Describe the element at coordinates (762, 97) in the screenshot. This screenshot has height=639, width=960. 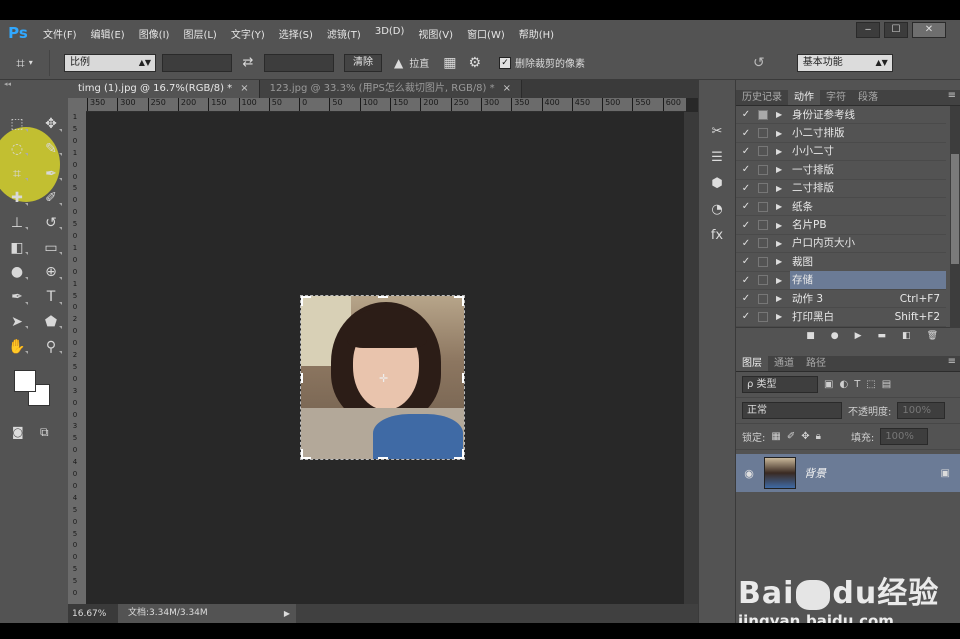
I see `tab-0: 历史记录` at that location.